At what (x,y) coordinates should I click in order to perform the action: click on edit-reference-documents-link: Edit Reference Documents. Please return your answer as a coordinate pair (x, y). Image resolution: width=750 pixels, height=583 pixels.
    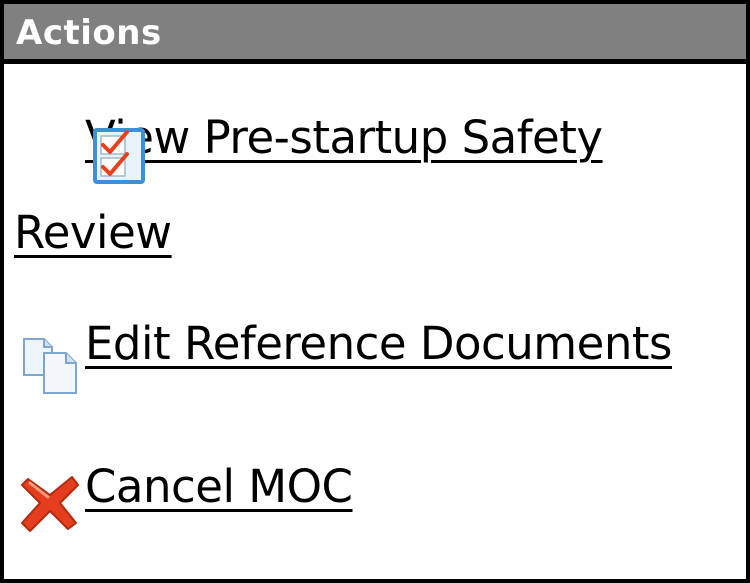
    Looking at the image, I should click on (343, 345).